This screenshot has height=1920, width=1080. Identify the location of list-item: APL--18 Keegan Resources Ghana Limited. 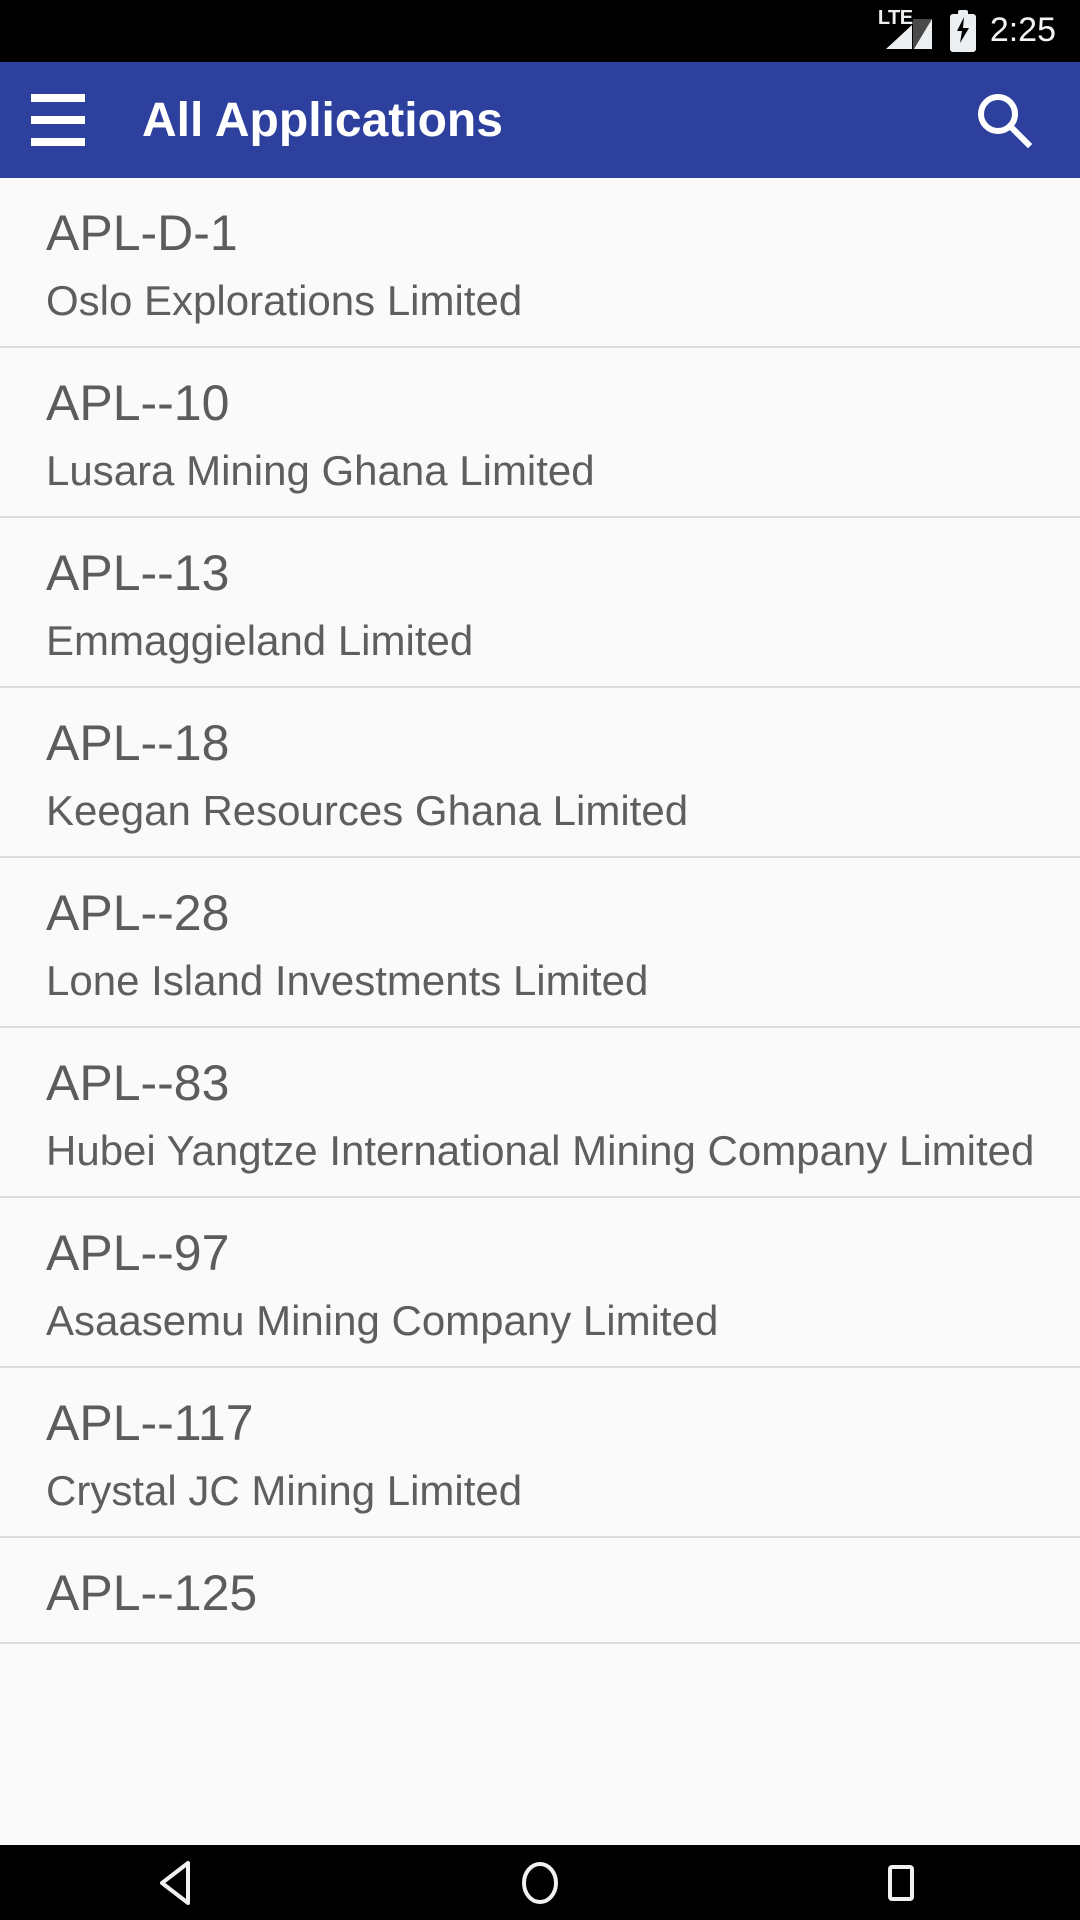
(540, 773).